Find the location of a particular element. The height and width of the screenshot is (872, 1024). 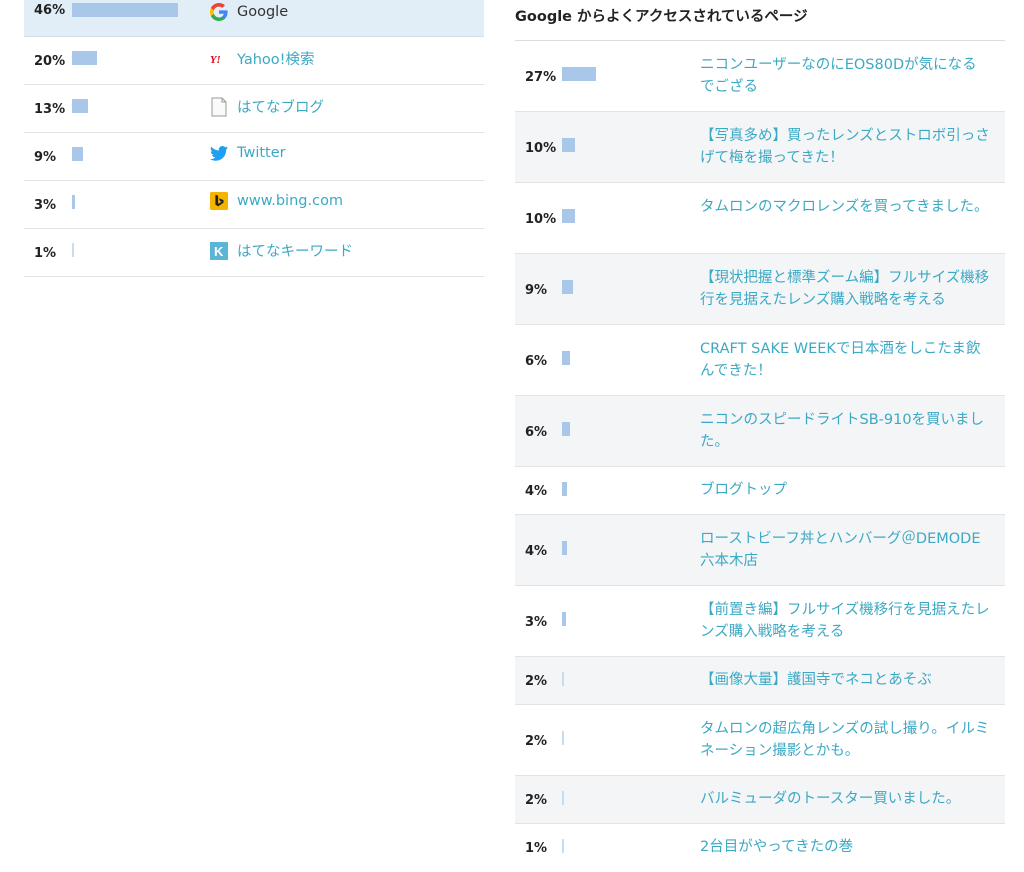

page-row: 1% 2台目がやってきたの巻 is located at coordinates (760, 848).